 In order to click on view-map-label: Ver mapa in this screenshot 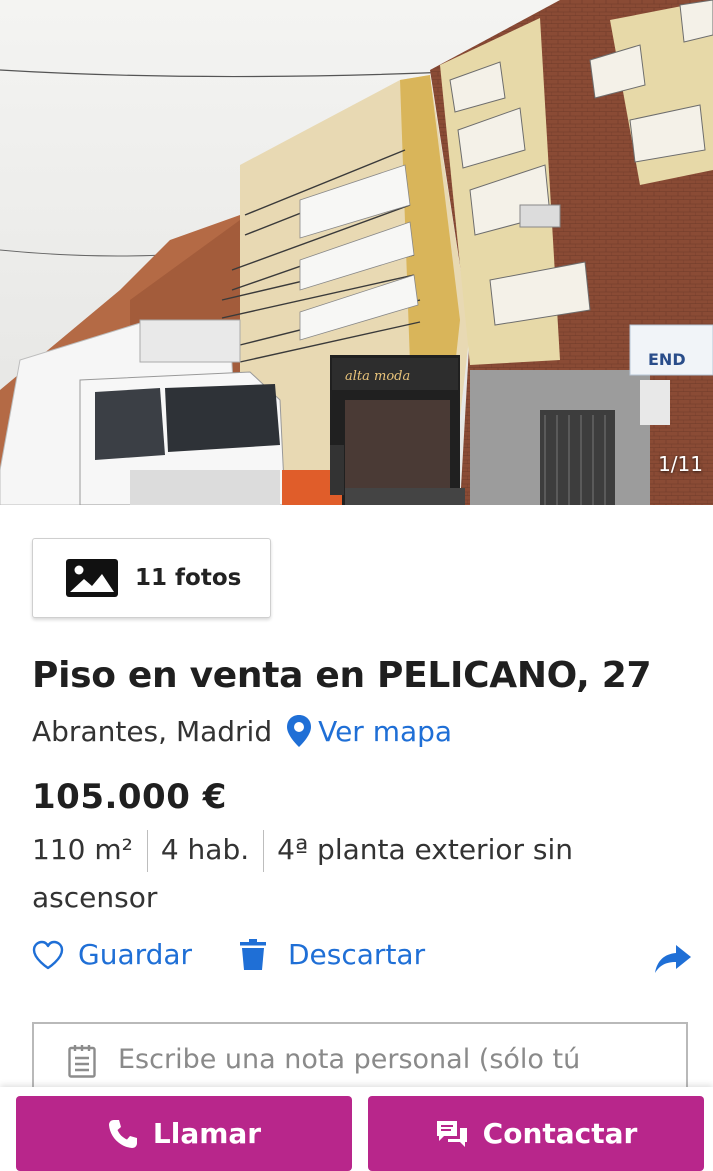, I will do `click(385, 731)`.